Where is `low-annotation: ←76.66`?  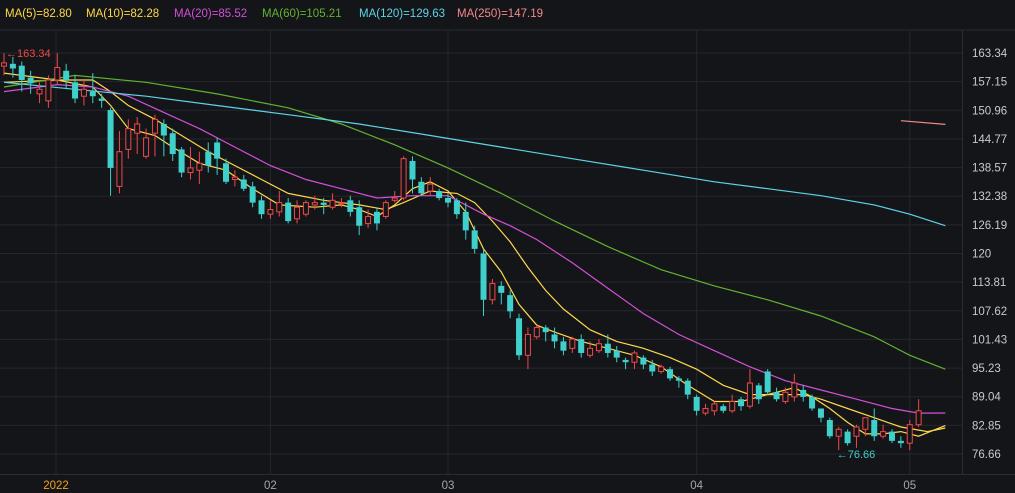 low-annotation: ←76.66 is located at coordinates (856, 455).